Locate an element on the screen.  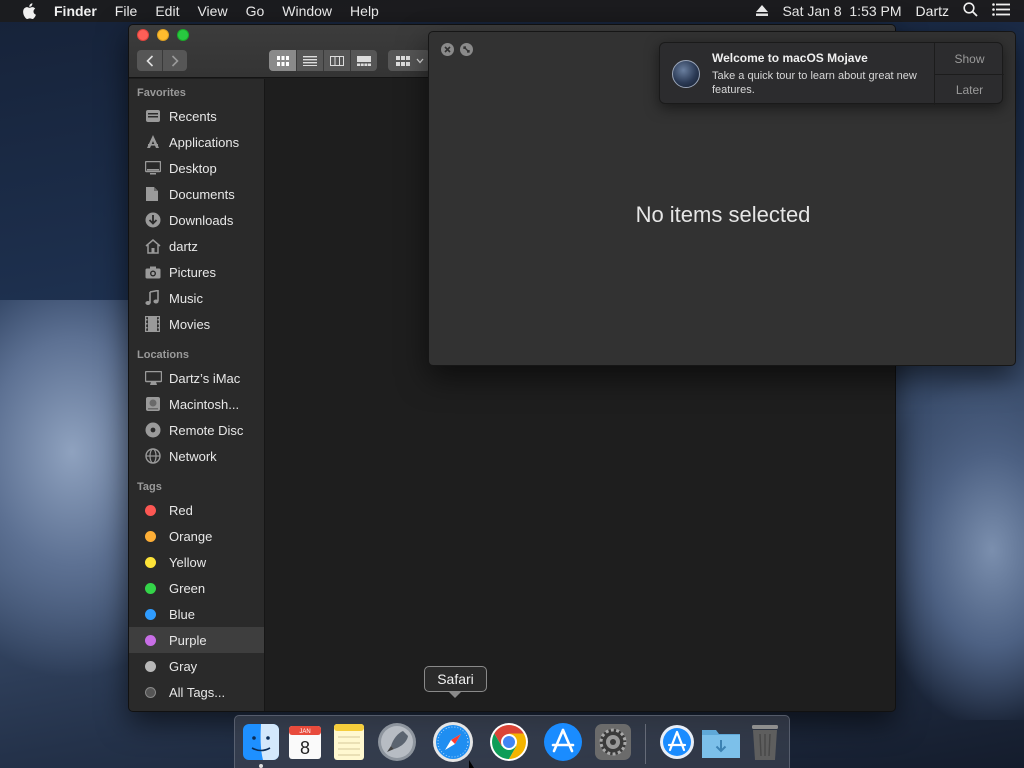
app-store-icon is located at coordinates (563, 742).